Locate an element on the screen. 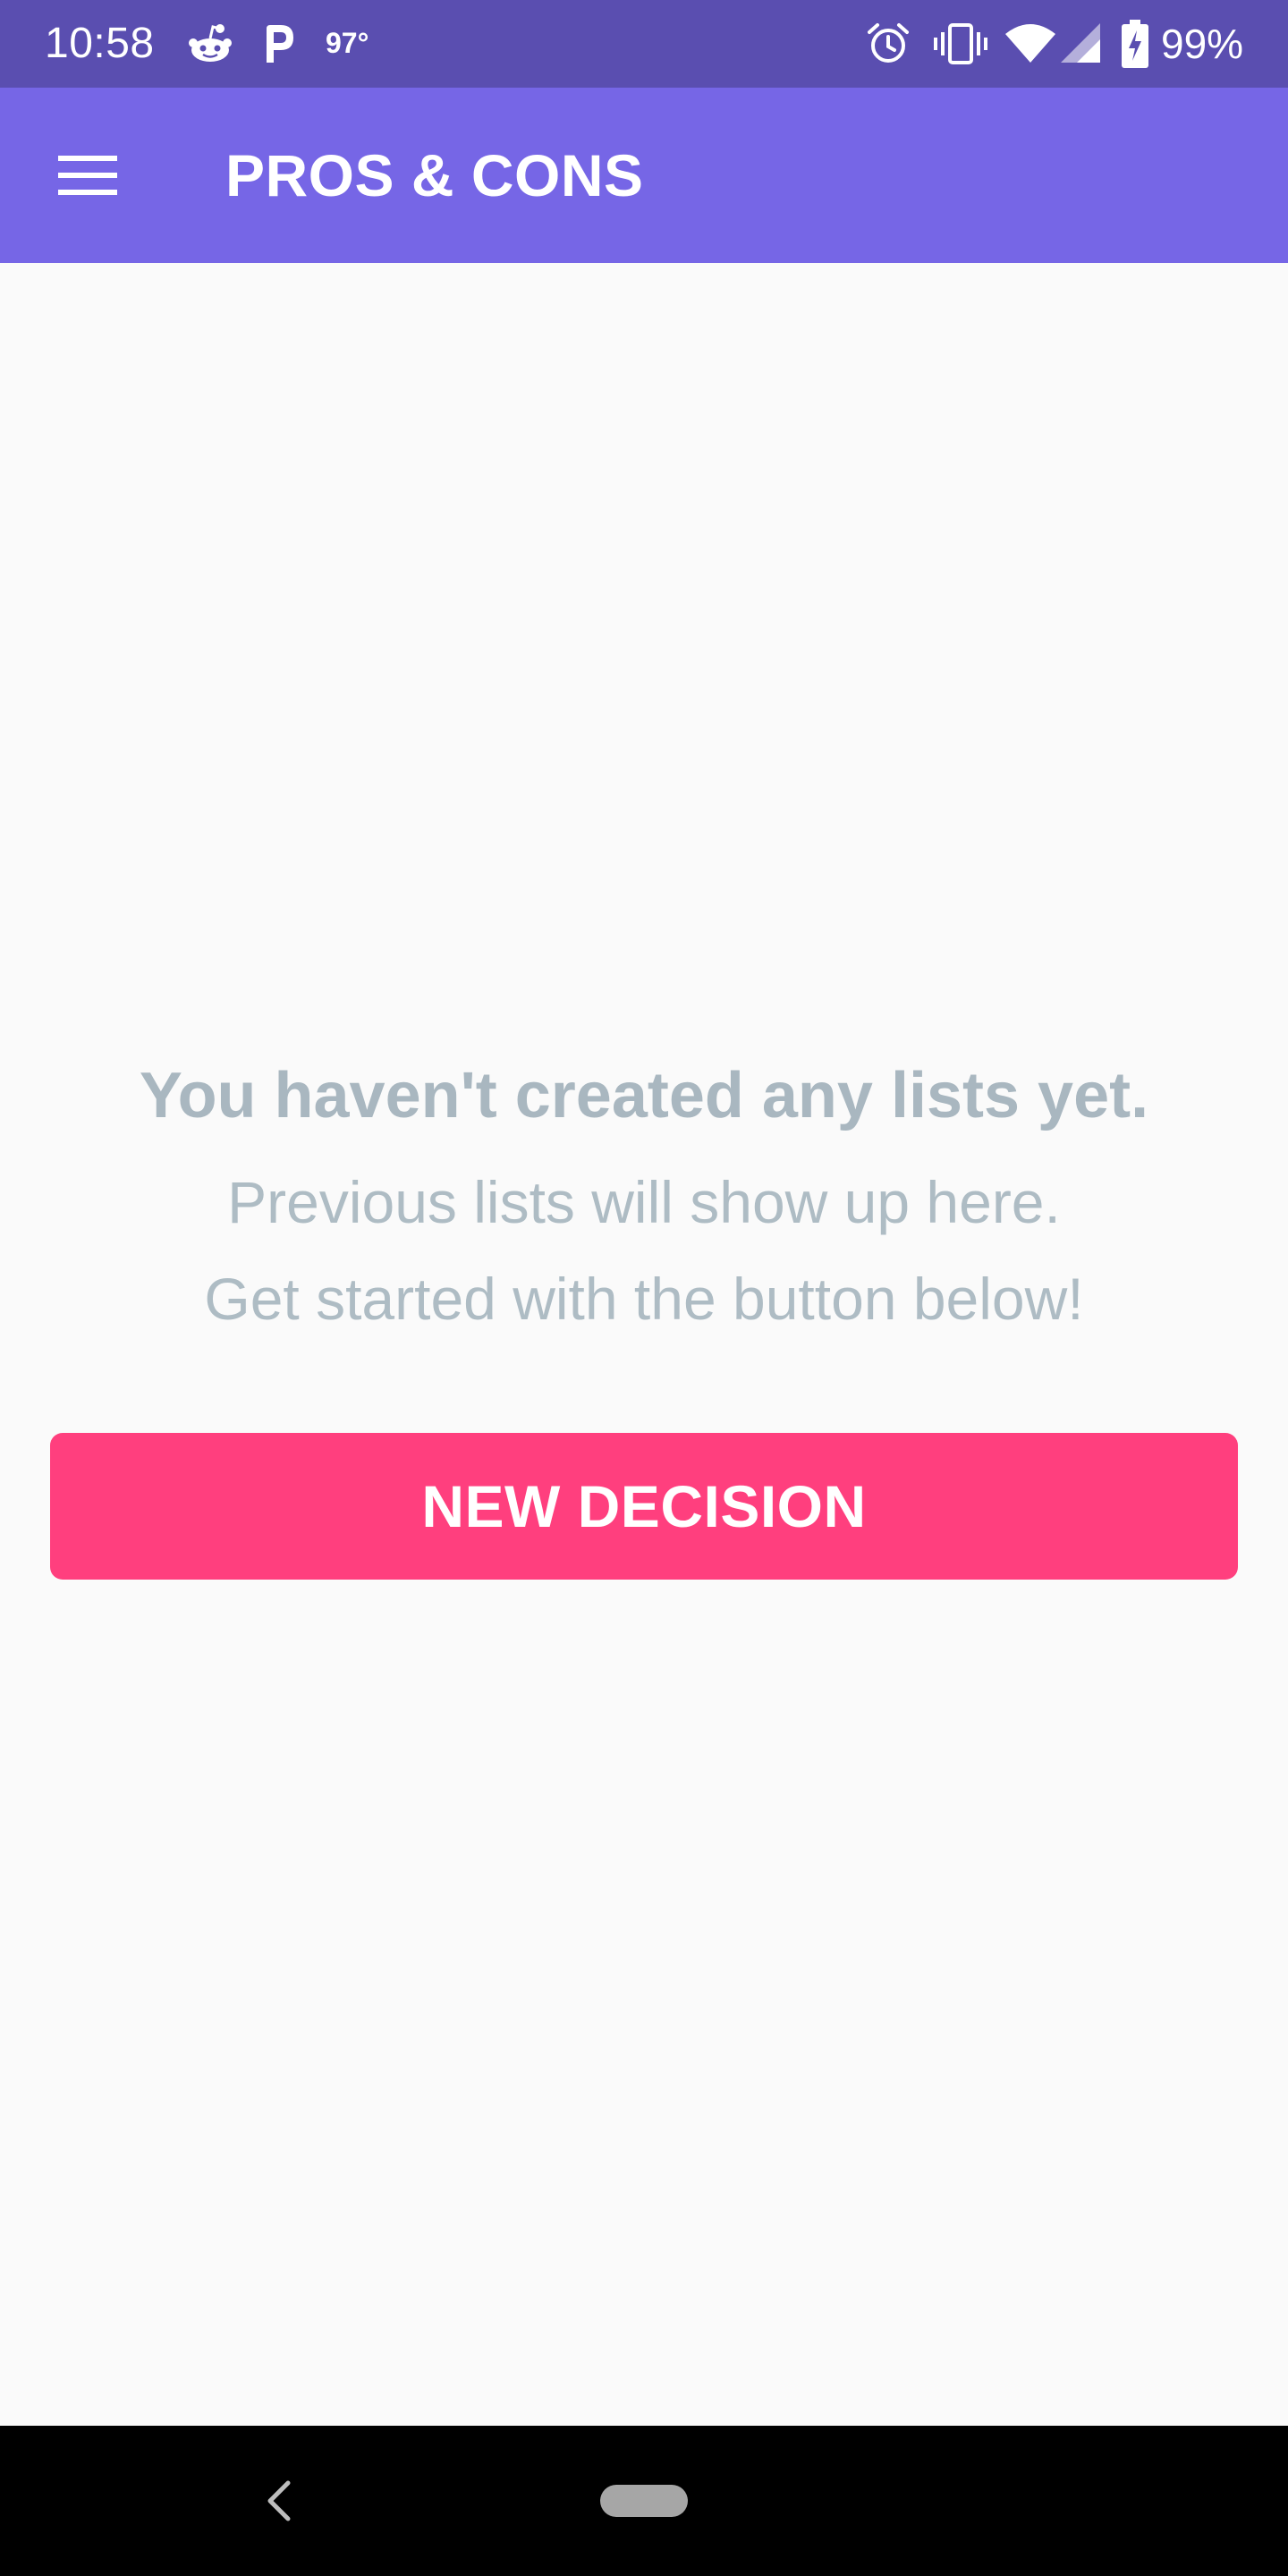 The height and width of the screenshot is (2576, 1288). status-time: 10:58 is located at coordinates (100, 43).